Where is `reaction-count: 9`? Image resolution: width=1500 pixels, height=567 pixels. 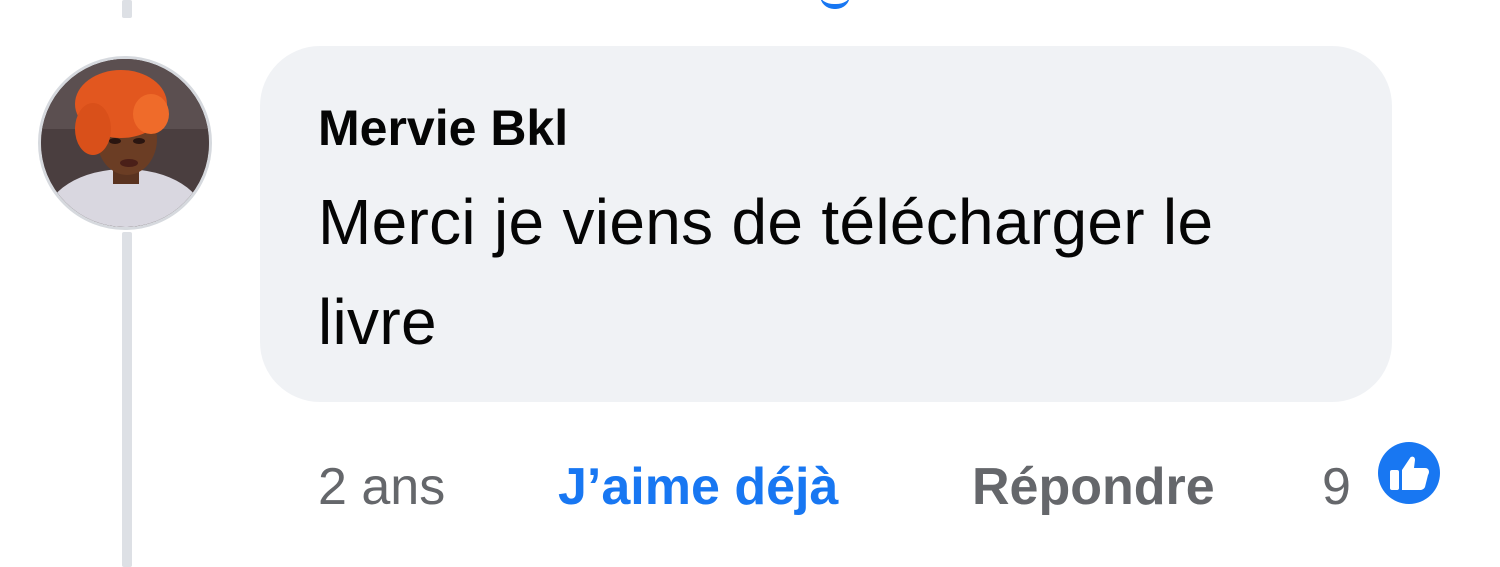 reaction-count: 9 is located at coordinates (1336, 487).